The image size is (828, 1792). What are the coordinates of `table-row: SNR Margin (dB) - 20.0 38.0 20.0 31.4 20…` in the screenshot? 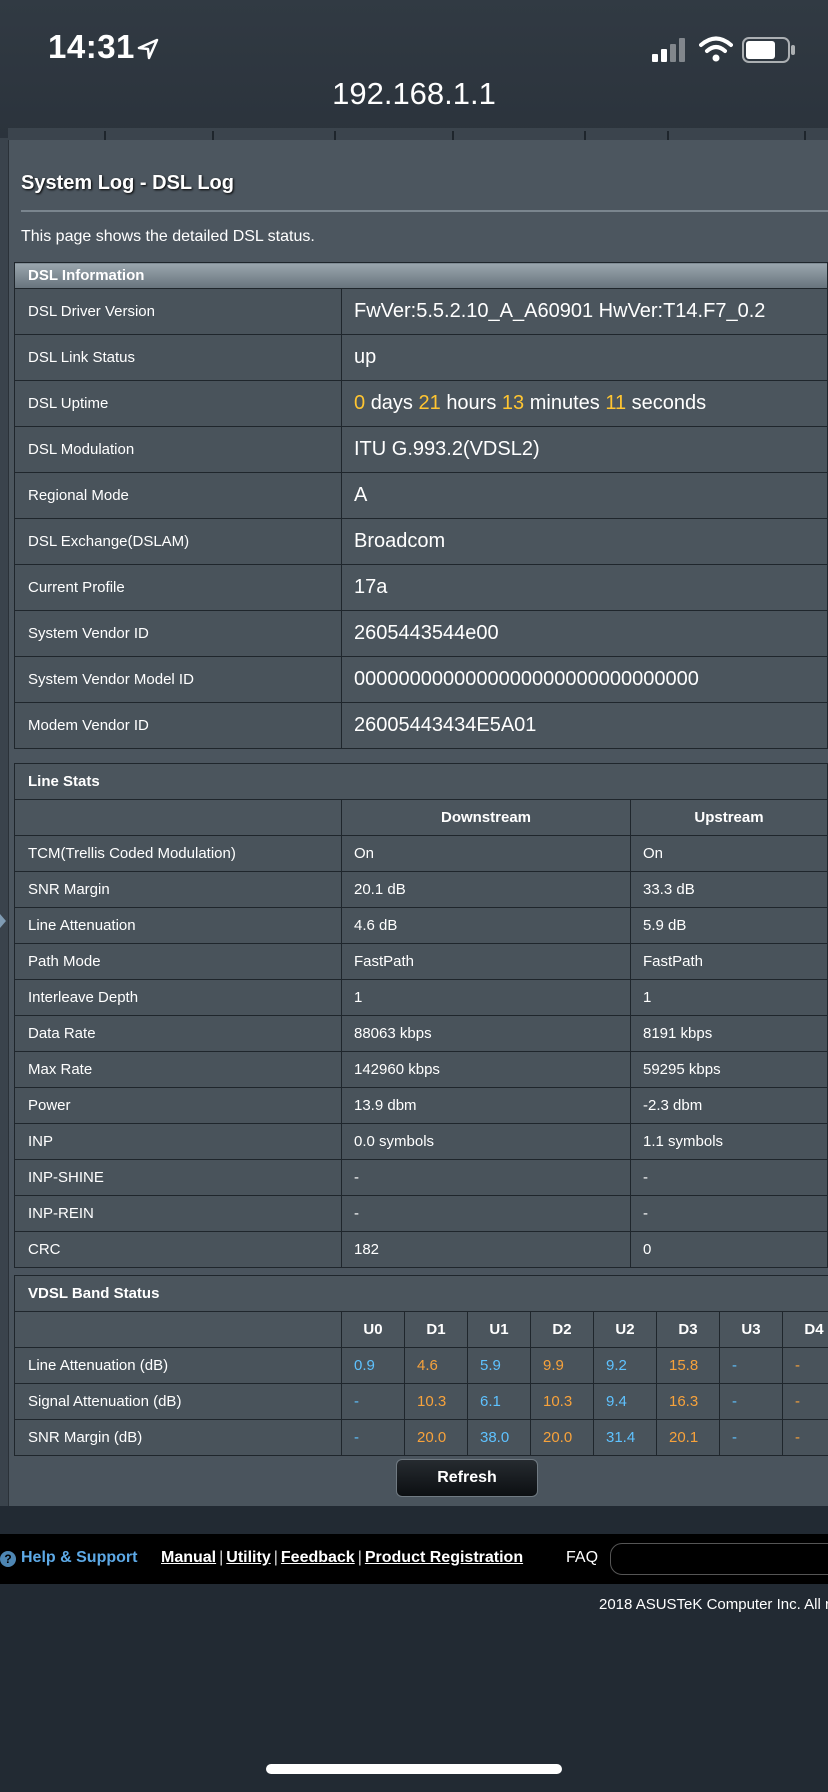 It's located at (421, 1437).